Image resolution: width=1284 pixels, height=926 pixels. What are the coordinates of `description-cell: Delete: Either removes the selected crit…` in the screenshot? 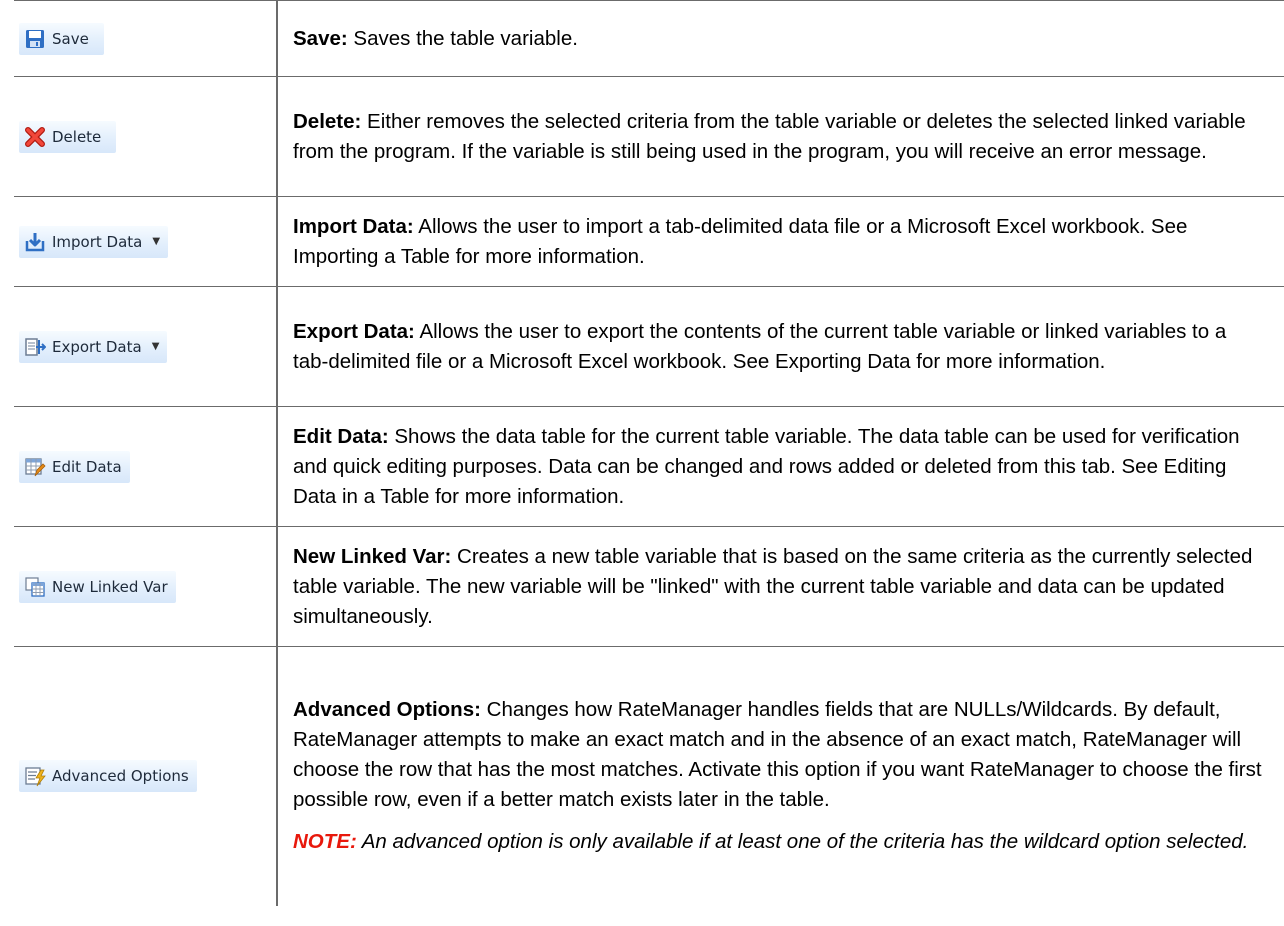 It's located at (780, 136).